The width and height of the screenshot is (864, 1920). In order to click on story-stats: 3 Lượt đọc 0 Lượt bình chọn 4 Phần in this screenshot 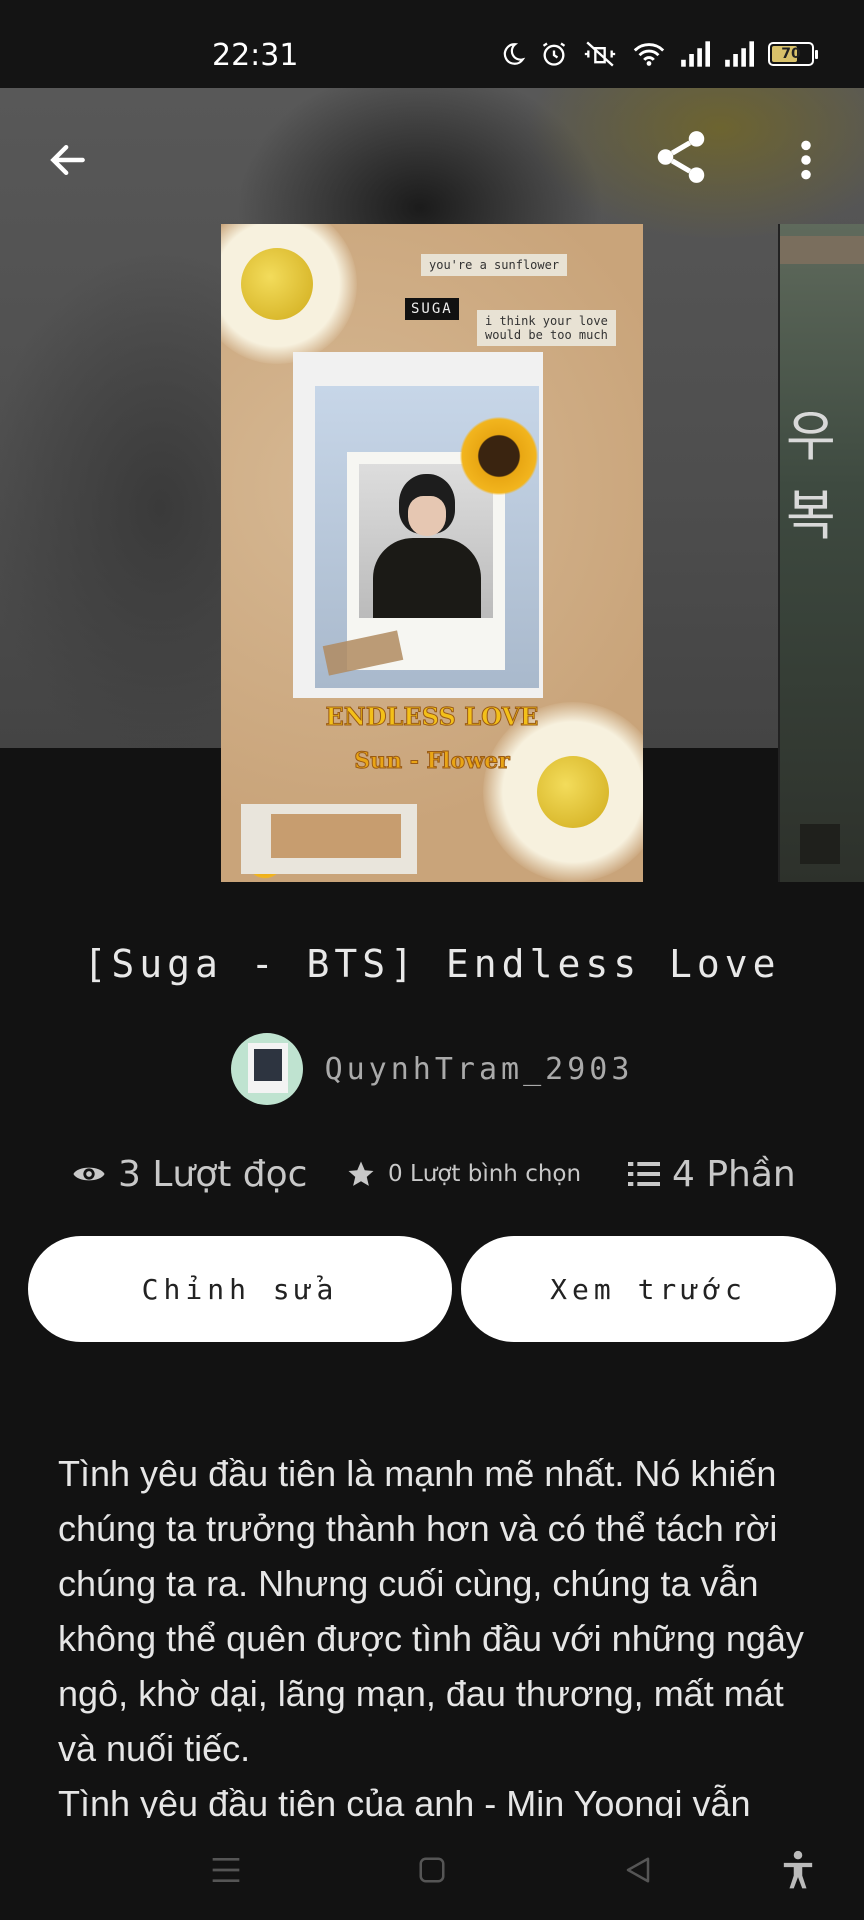, I will do `click(432, 1174)`.